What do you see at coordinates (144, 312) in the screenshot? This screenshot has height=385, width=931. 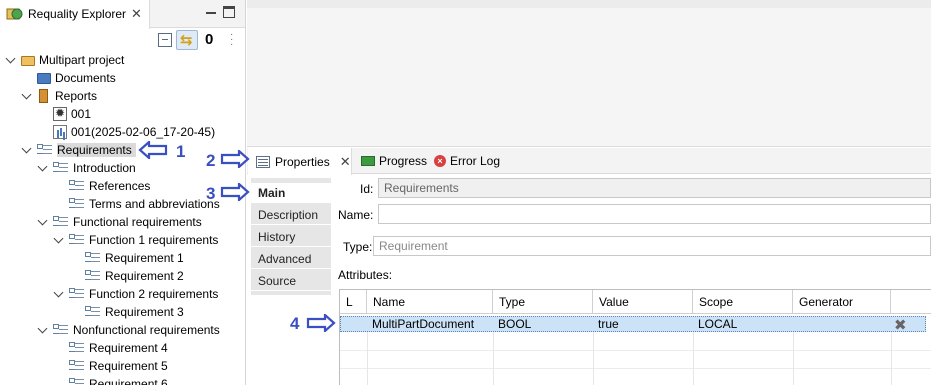 I see `tree-item-label: Requirement 3` at bounding box center [144, 312].